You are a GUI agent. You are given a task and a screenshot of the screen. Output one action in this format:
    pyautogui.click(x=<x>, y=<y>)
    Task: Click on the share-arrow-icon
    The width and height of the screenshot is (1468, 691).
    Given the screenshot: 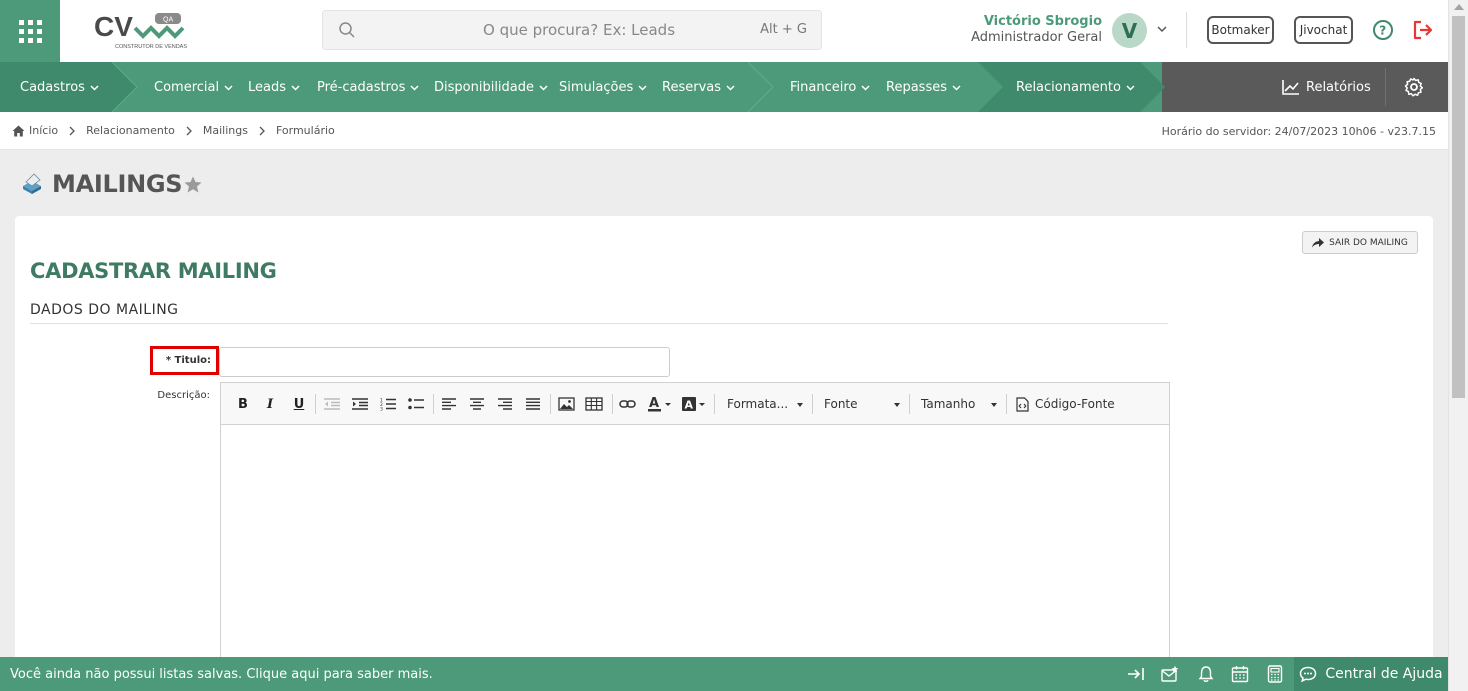 What is the action you would take?
    pyautogui.click(x=1318, y=242)
    